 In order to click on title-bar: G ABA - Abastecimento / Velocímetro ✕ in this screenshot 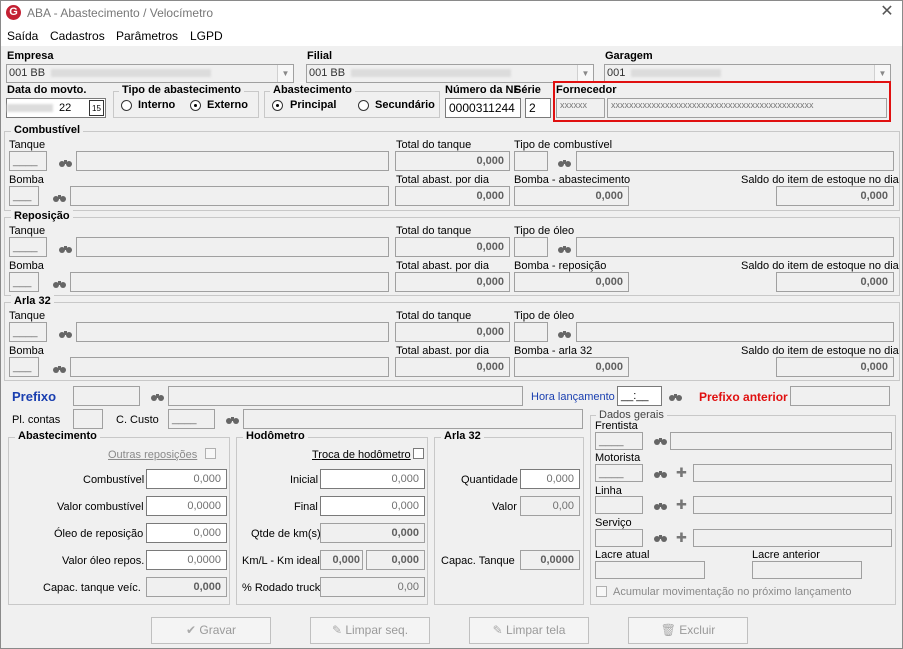, I will do `click(451, 13)`.